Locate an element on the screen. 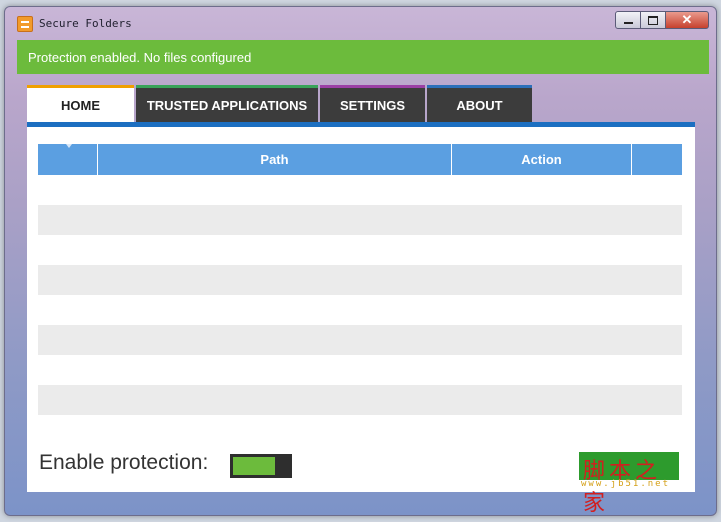 This screenshot has height=522, width=721. close-icon: ✕ is located at coordinates (687, 19).